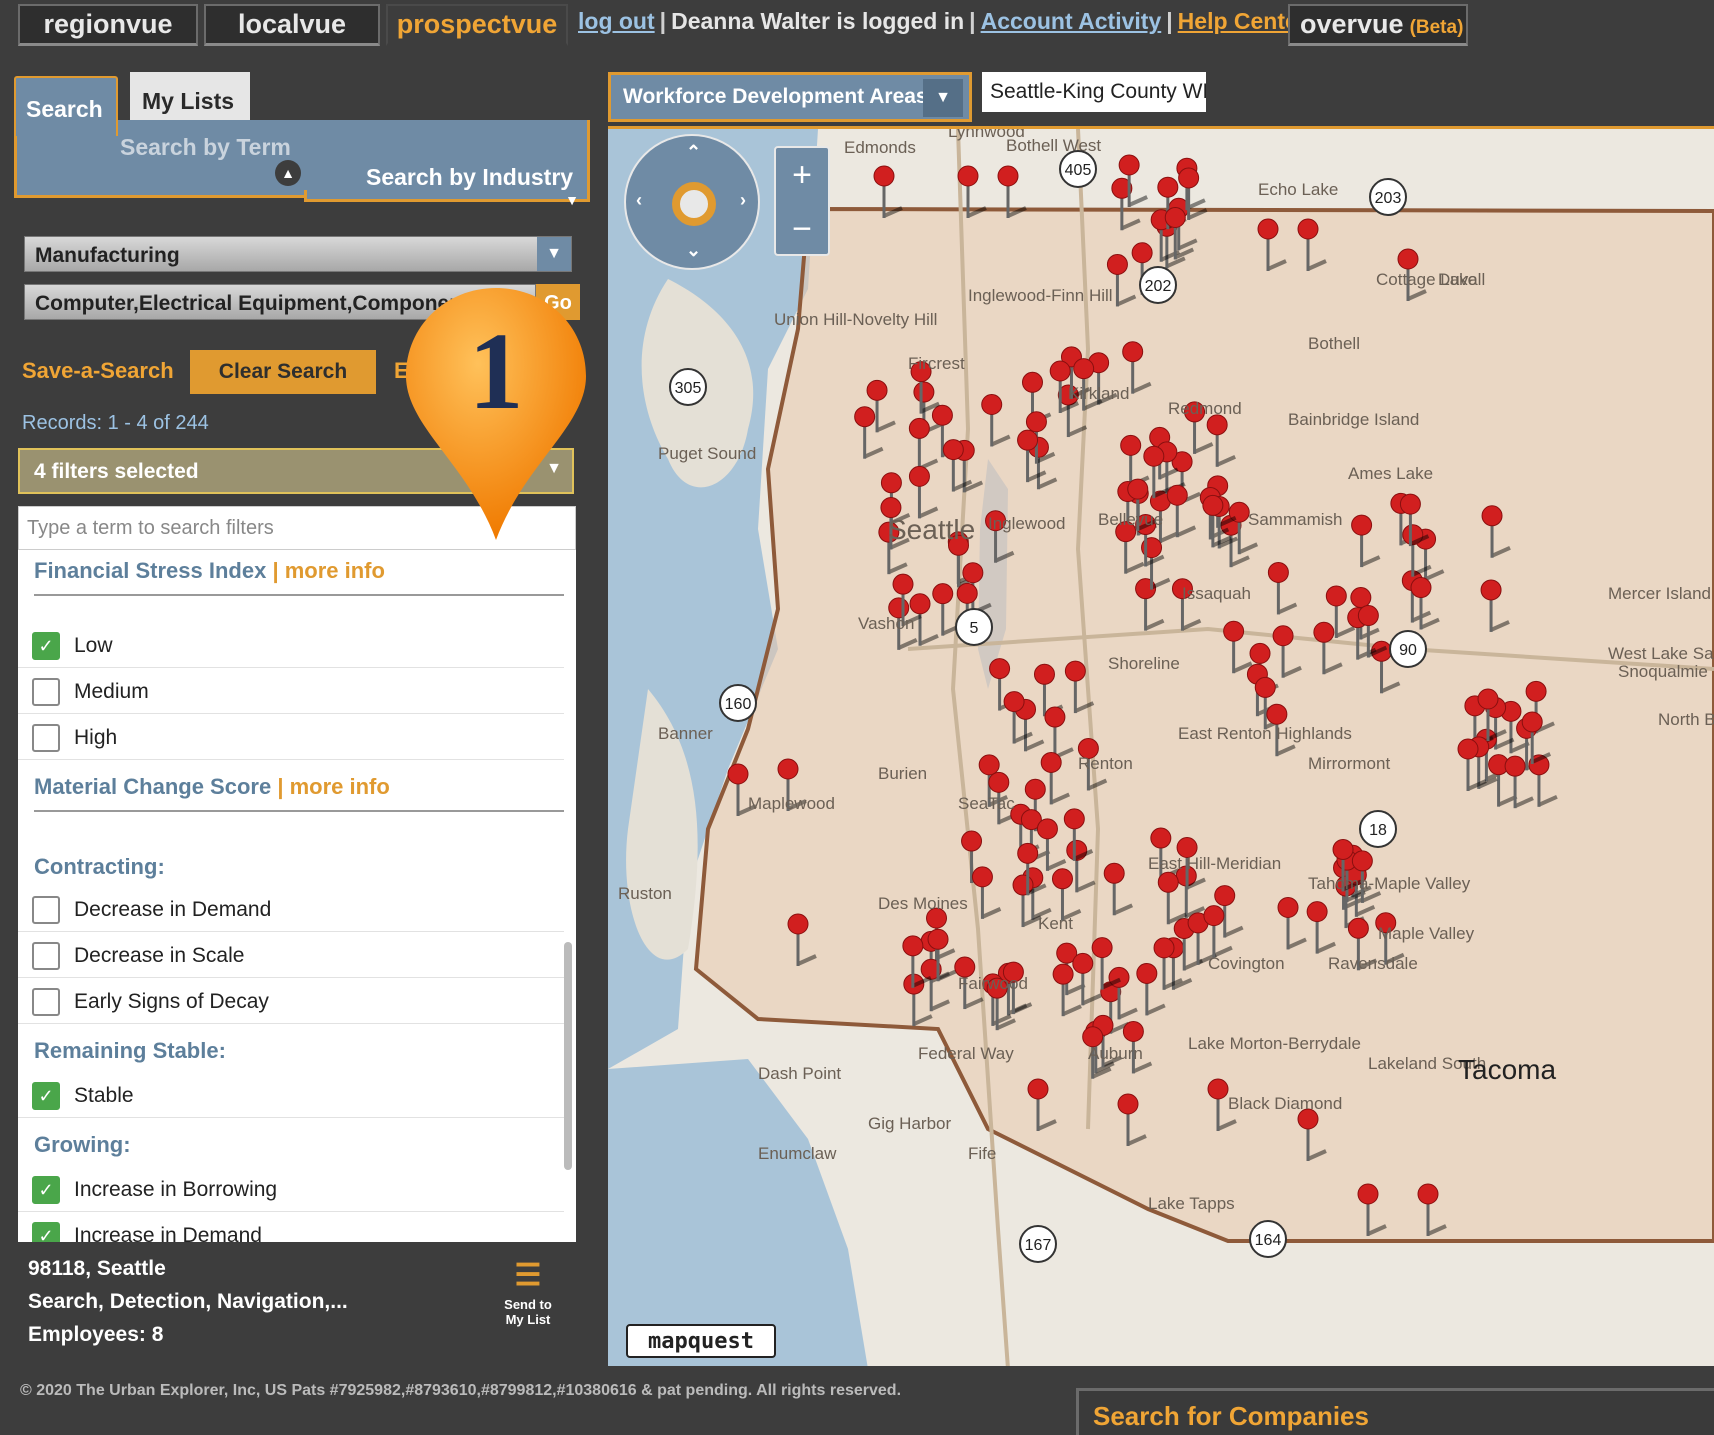 This screenshot has width=1714, height=1435. I want to click on place-label: Fircrest, so click(936, 363).